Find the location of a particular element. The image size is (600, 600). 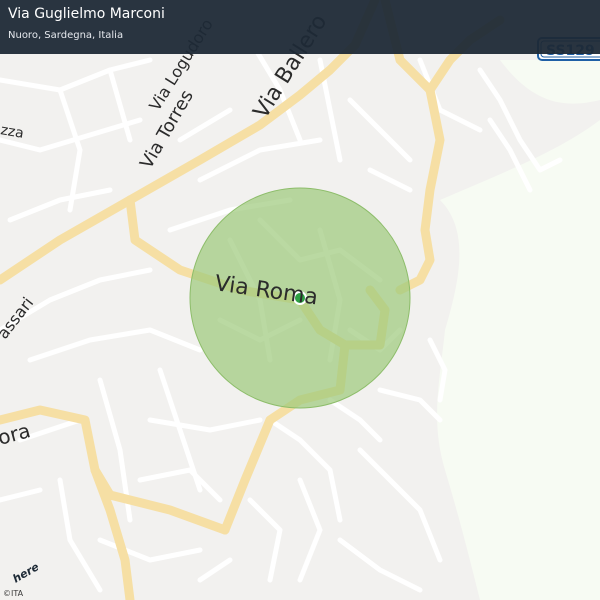

place-subtitle: Nuoro, Sardegna, Italia is located at coordinates (66, 35).